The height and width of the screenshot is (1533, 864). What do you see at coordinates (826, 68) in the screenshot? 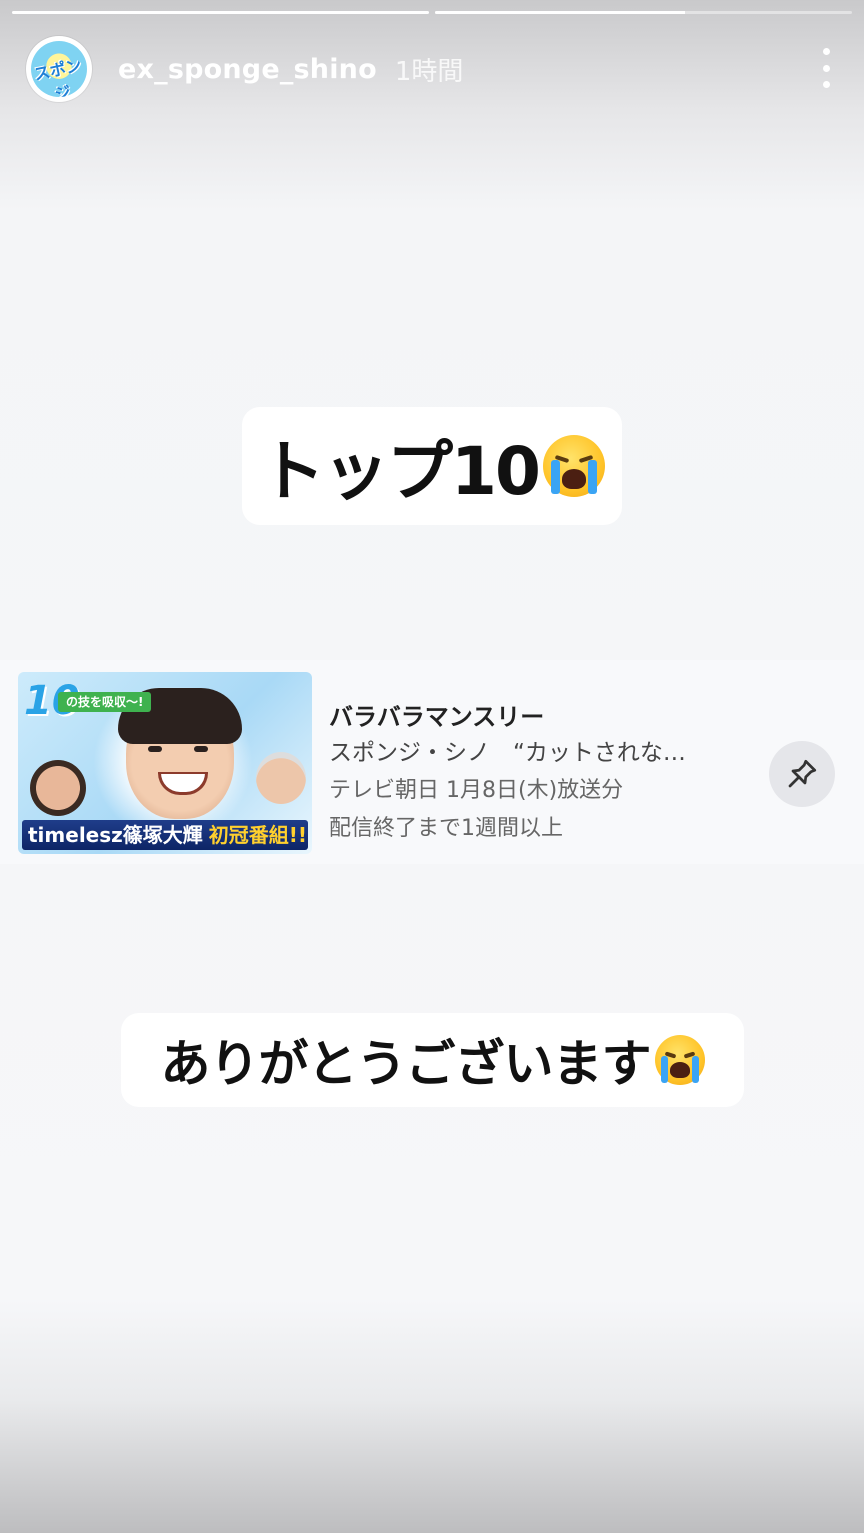
I see `more-vertical-icon` at bounding box center [826, 68].